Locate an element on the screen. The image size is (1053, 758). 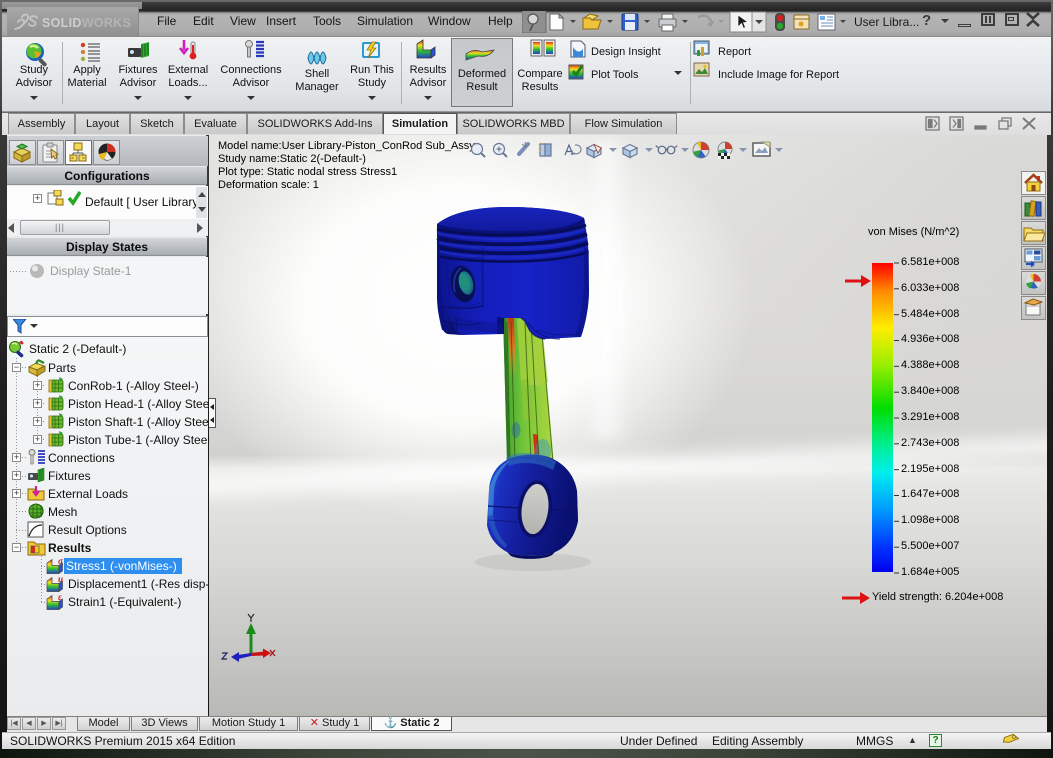
svg-text: SOLIDWORKS is located at coordinates (86, 23).